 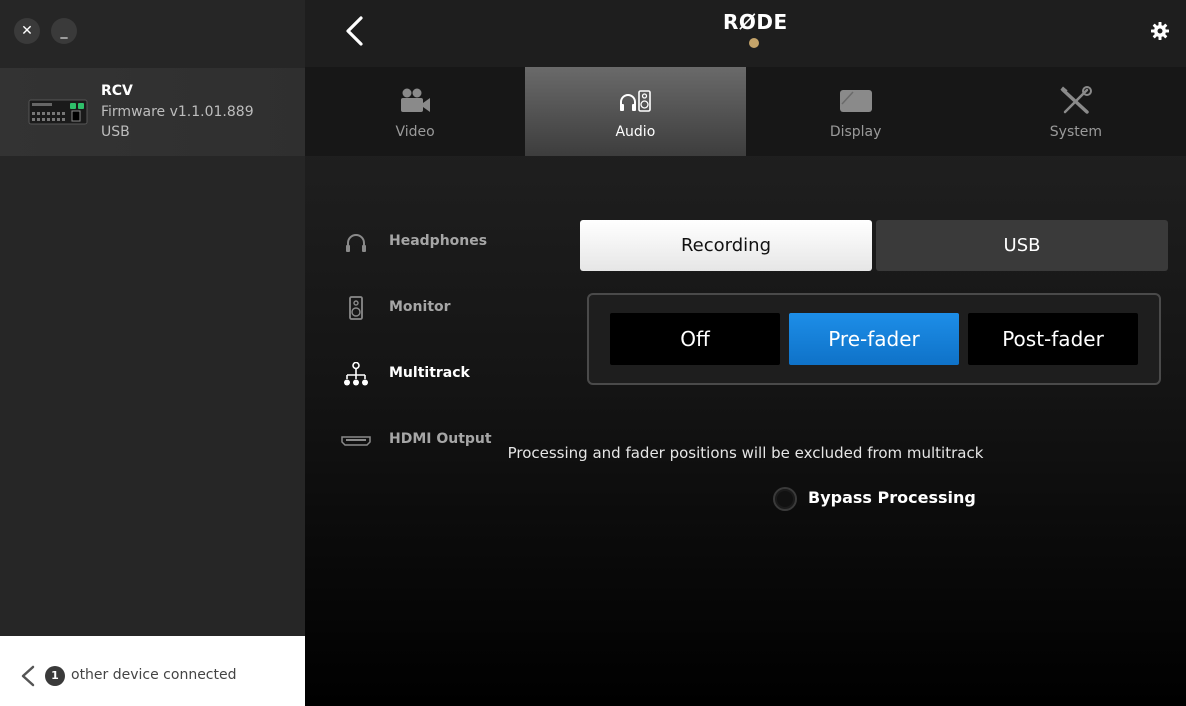 What do you see at coordinates (356, 243) in the screenshot?
I see `headphones-icon` at bounding box center [356, 243].